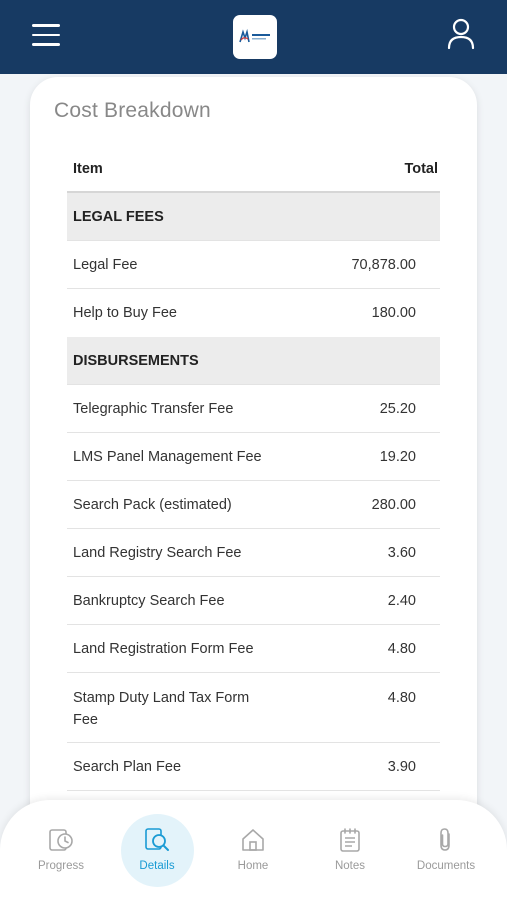  Describe the element at coordinates (401, 552) in the screenshot. I see `row-total: 3.60` at that location.